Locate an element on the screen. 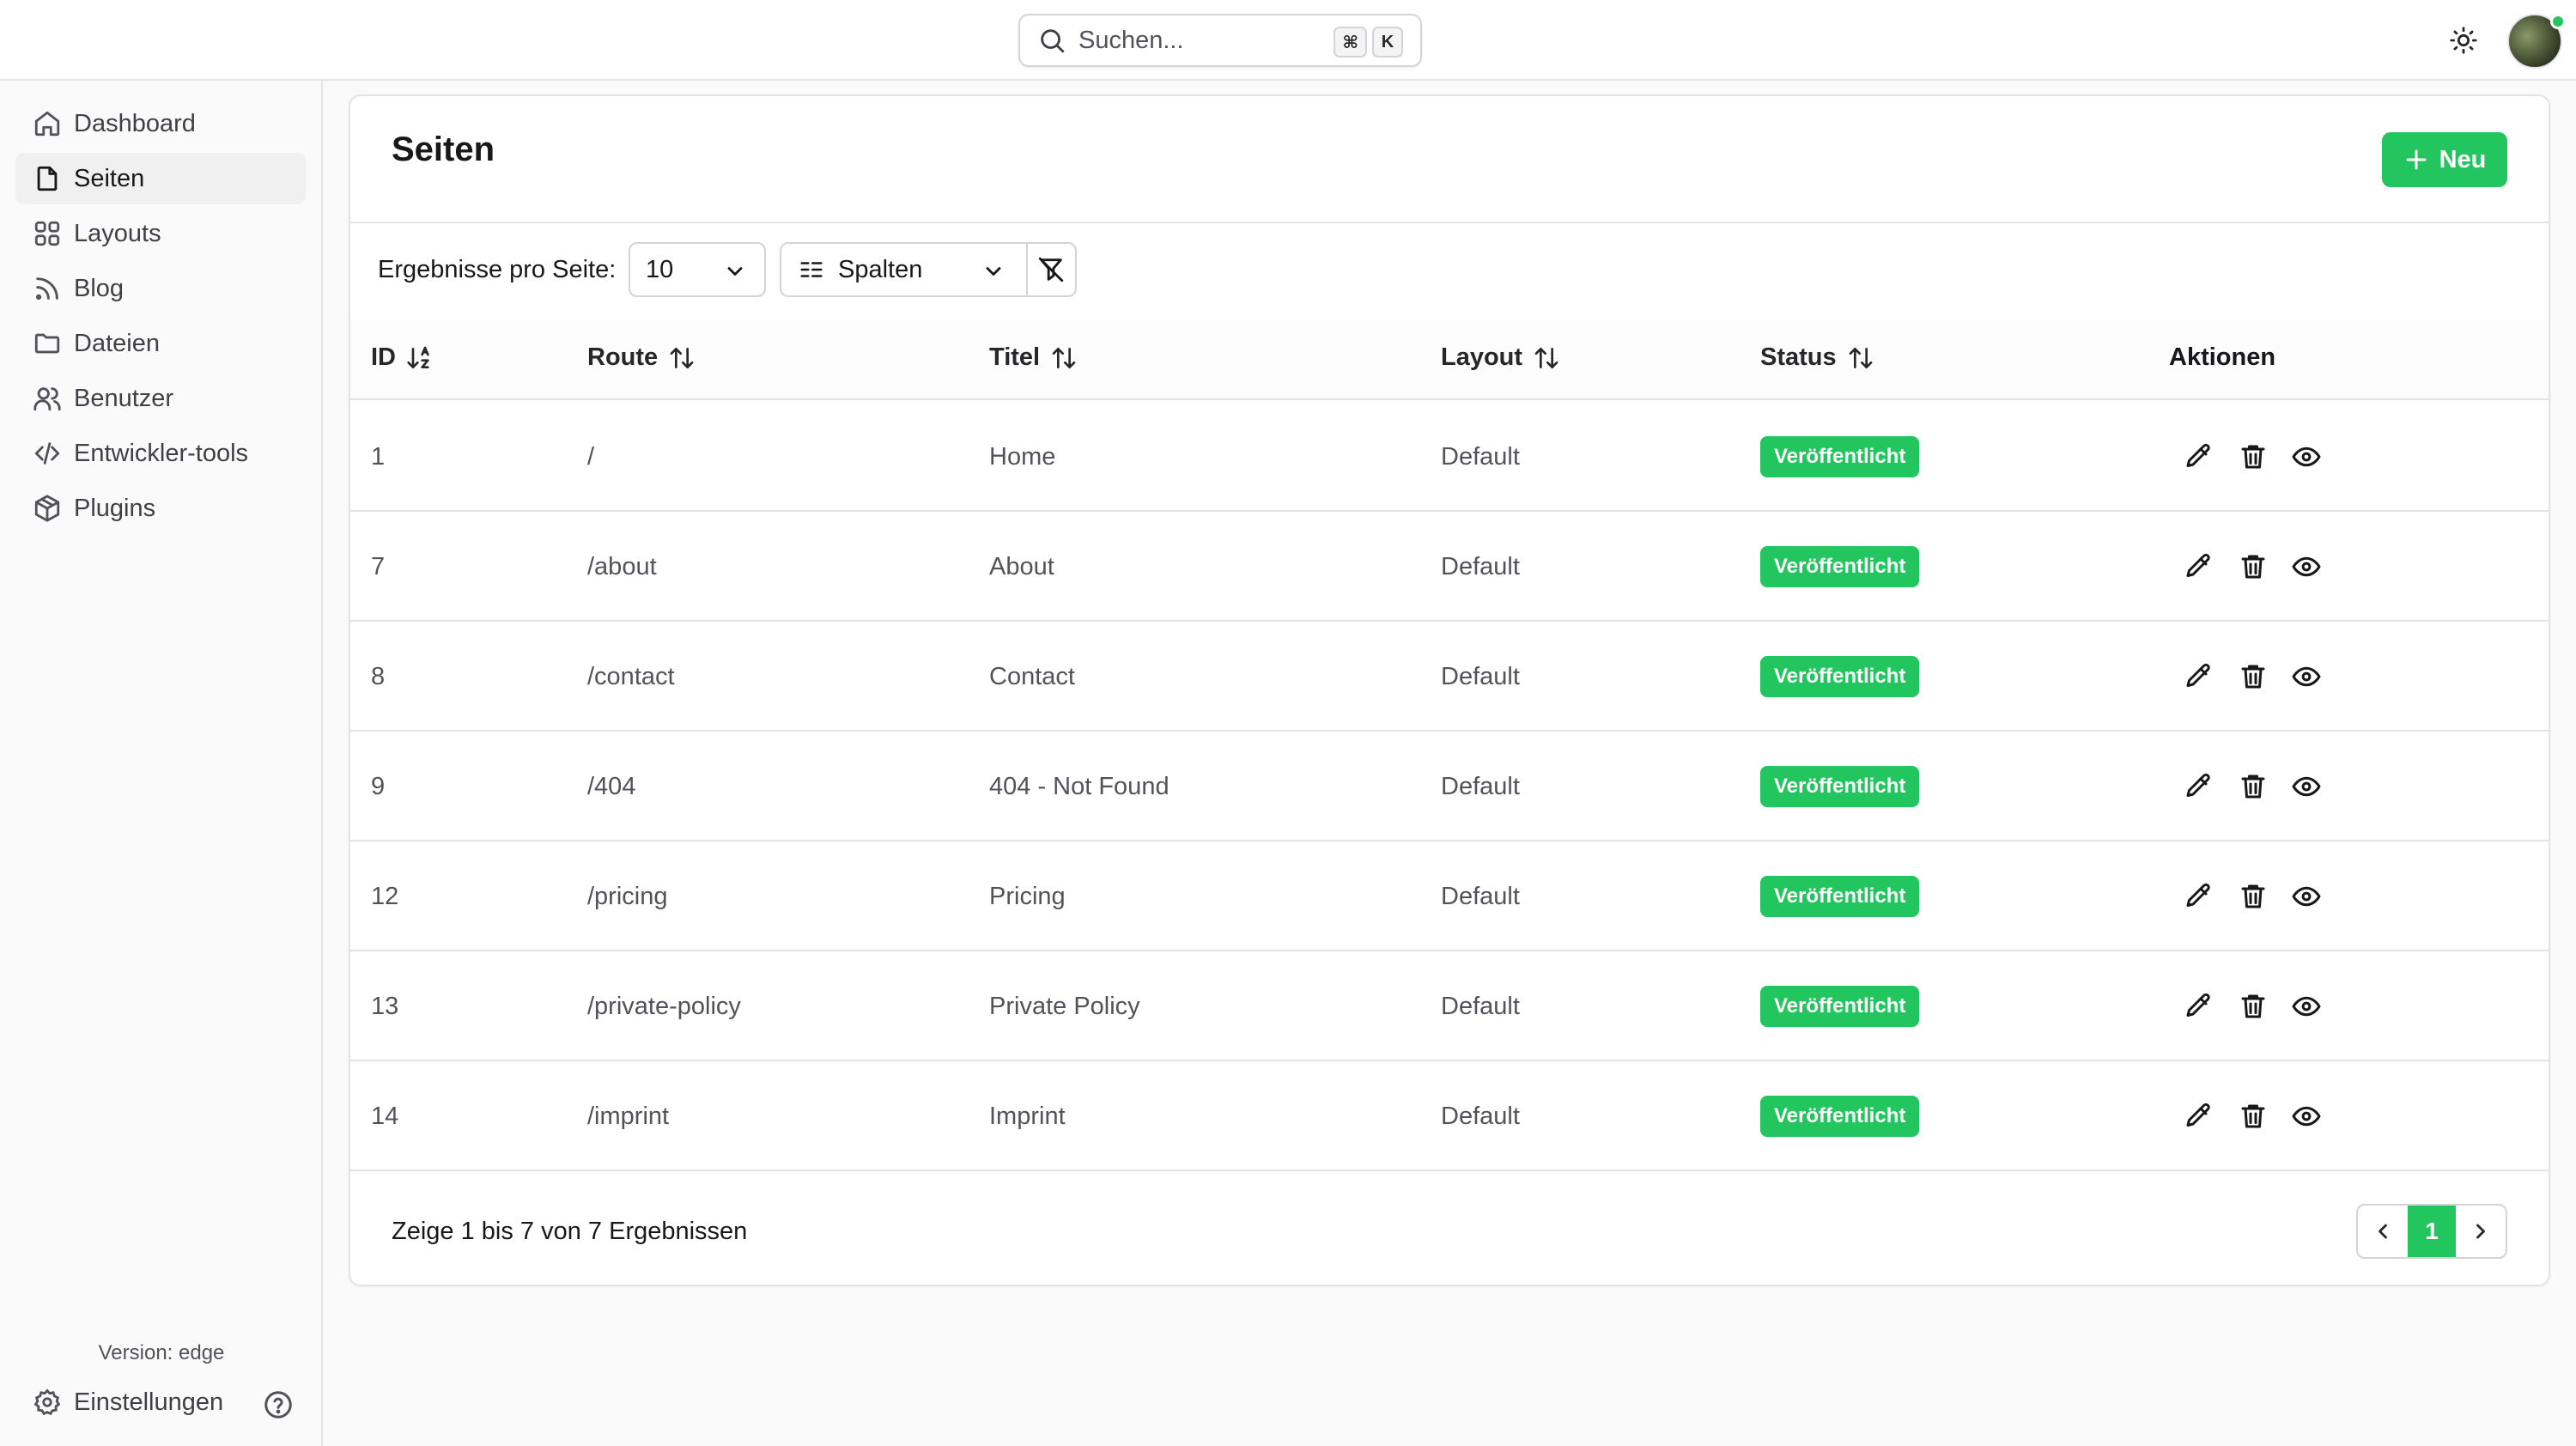  column-header-id: ID is located at coordinates (402, 357).